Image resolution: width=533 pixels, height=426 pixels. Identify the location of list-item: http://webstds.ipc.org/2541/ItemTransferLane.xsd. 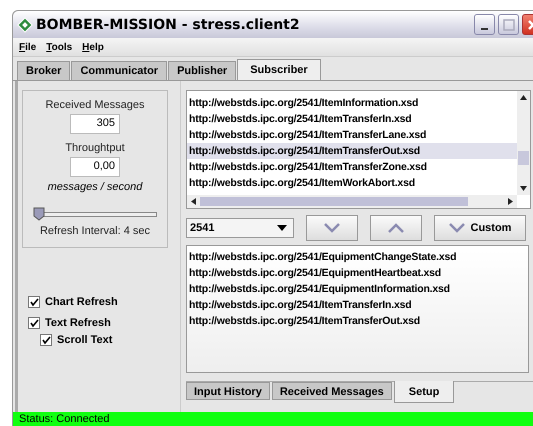
(352, 135).